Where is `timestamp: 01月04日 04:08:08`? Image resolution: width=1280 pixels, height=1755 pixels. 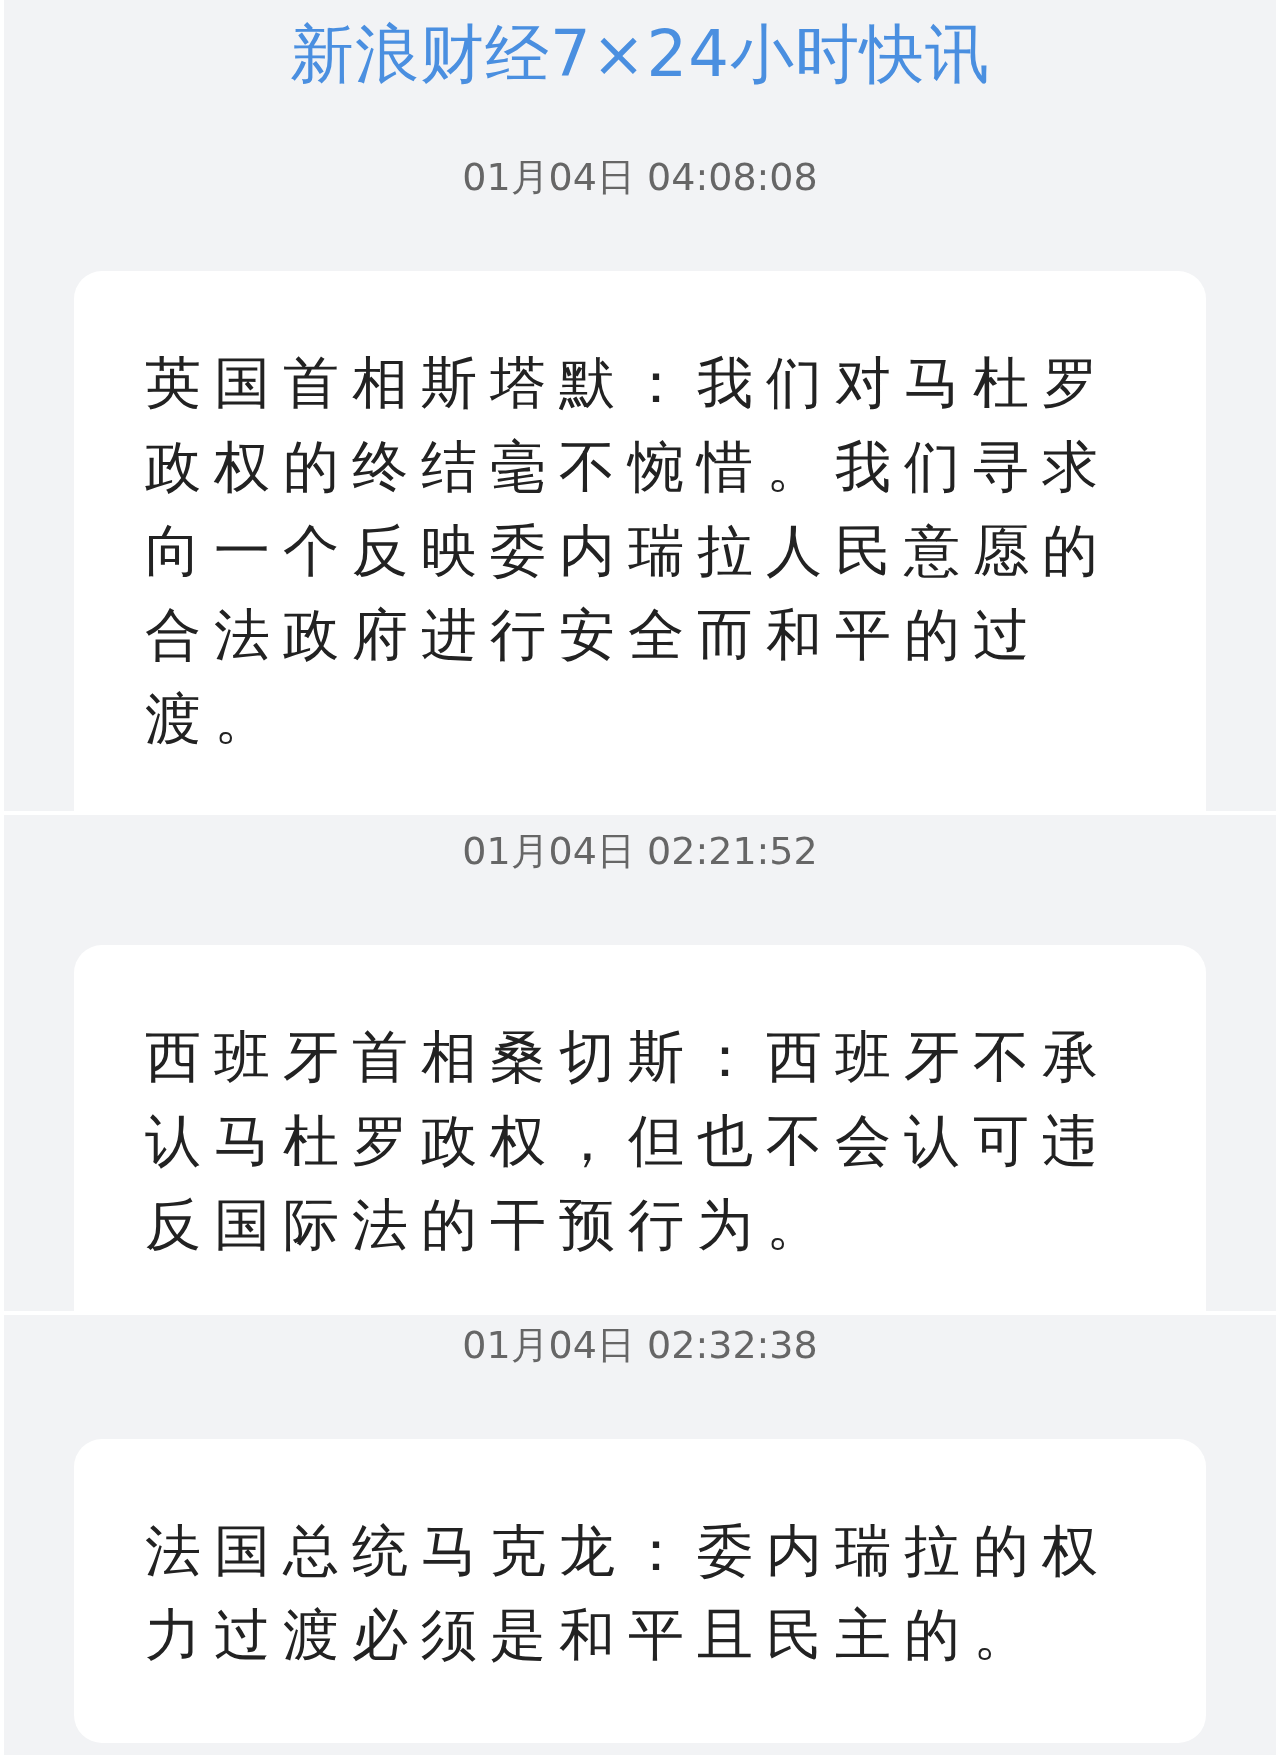
timestamp: 01月04日 04:08:08 is located at coordinates (640, 177).